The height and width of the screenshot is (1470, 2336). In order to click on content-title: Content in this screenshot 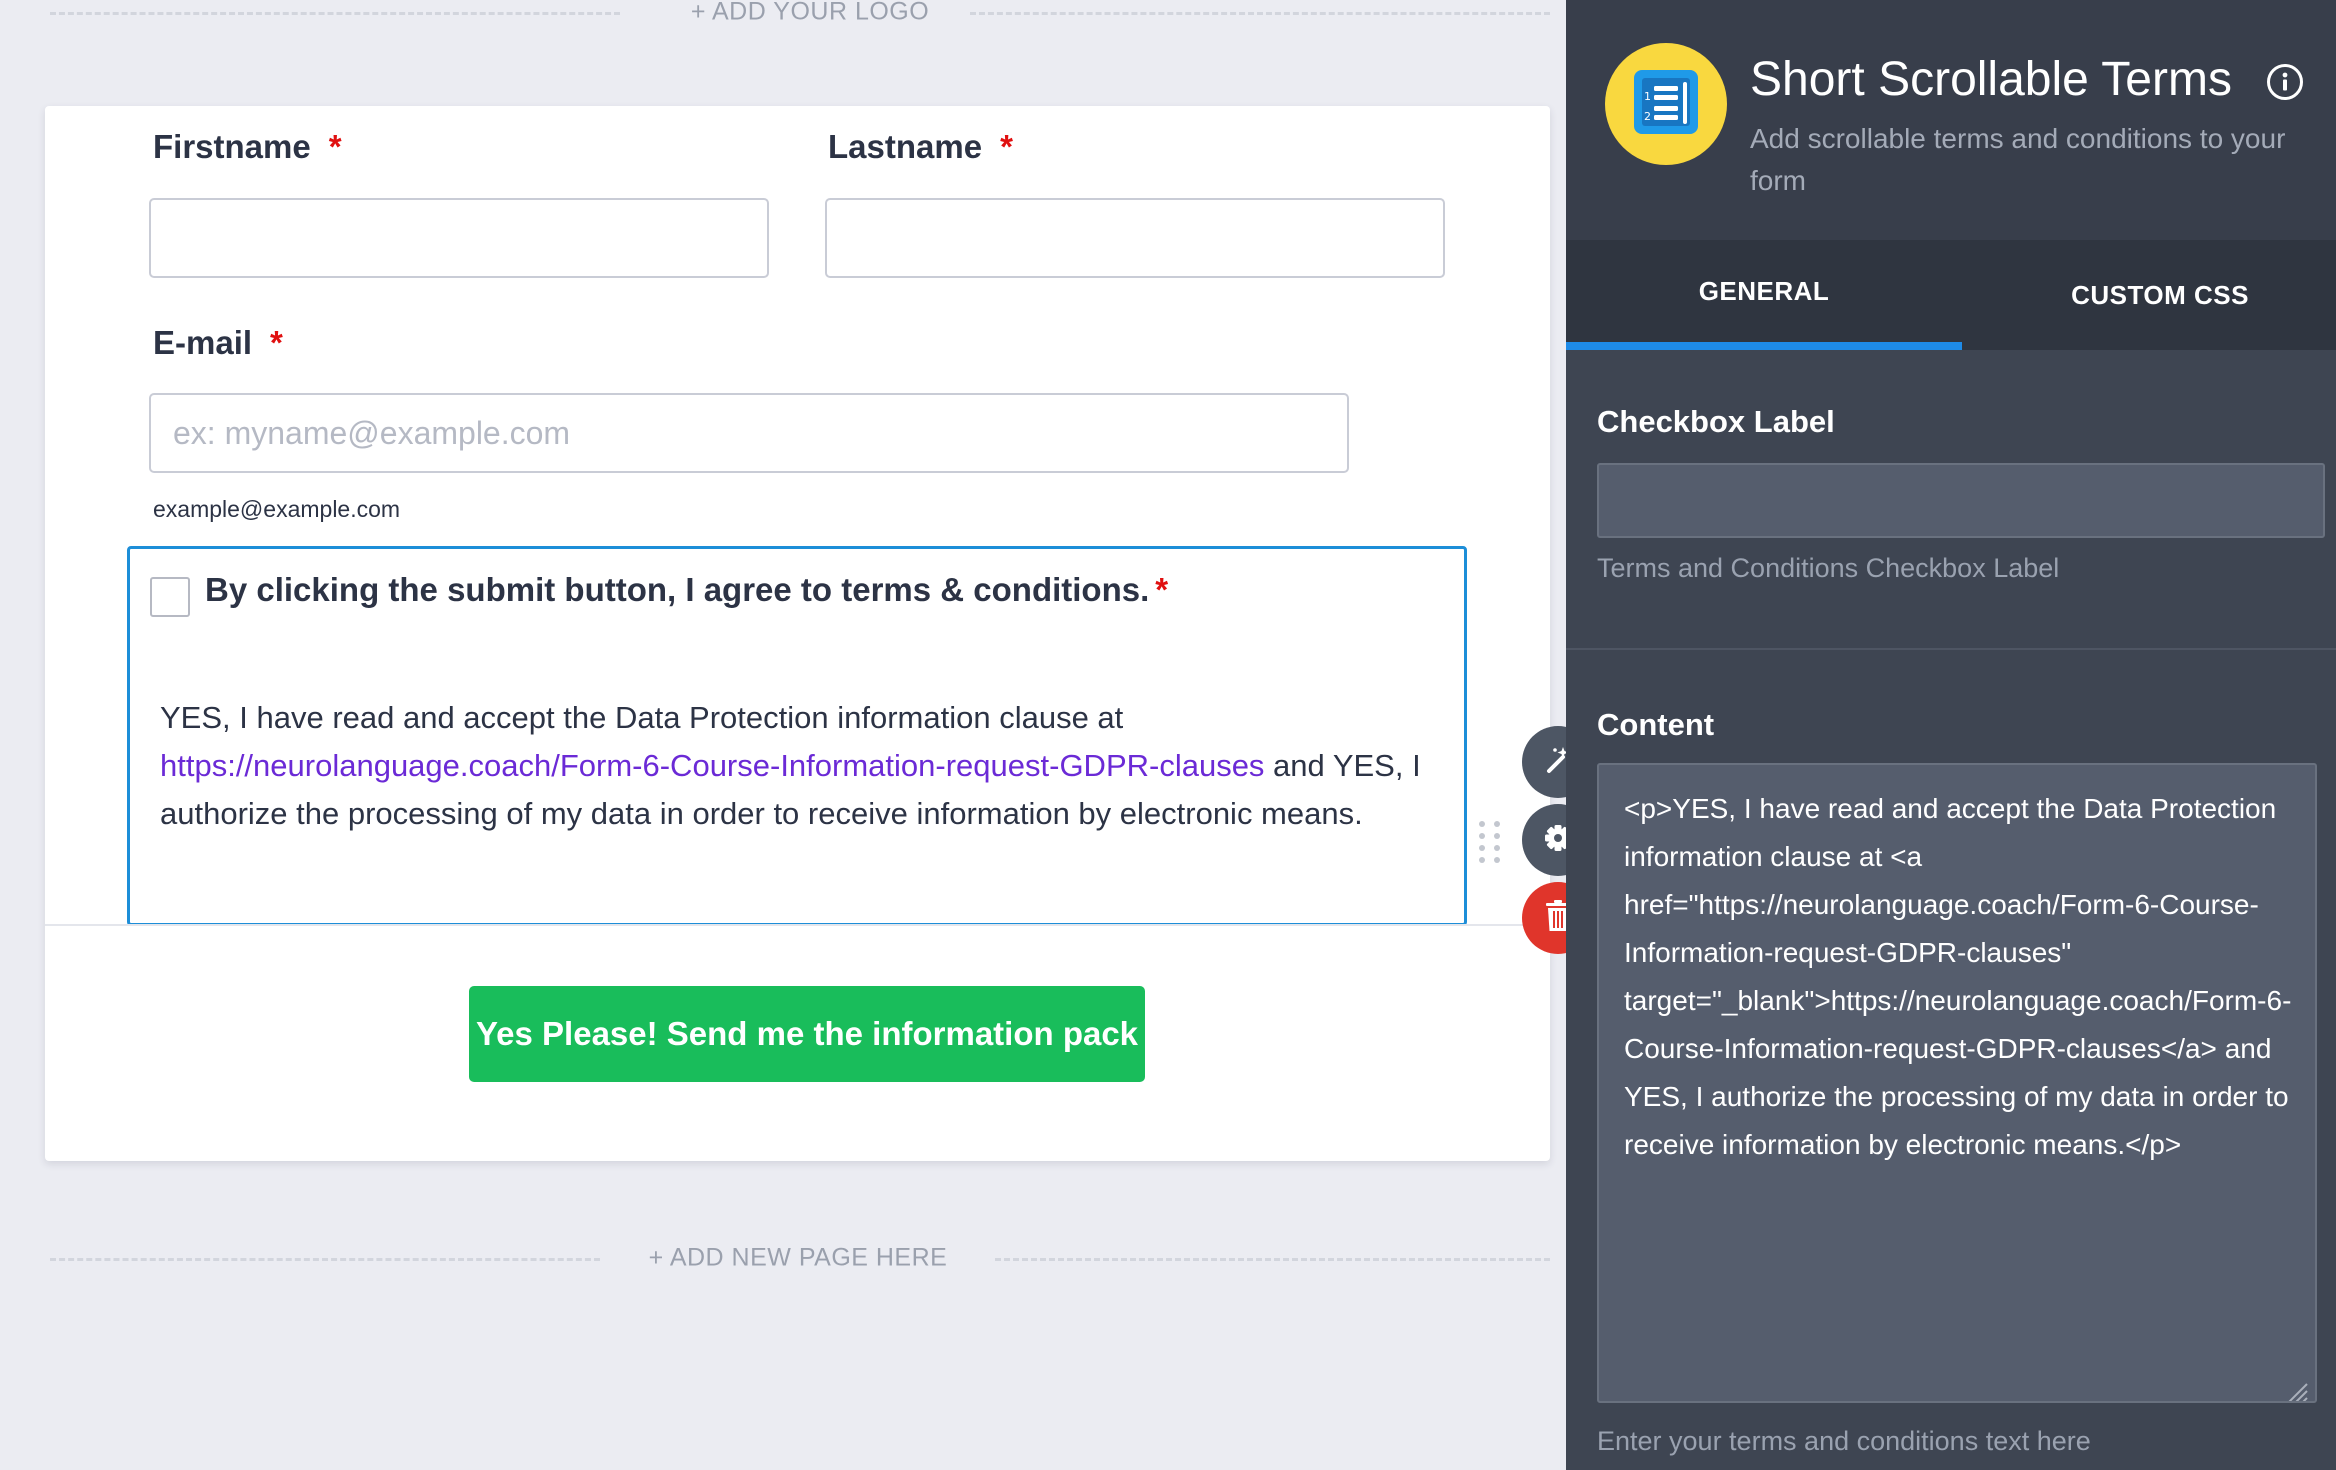, I will do `click(1656, 724)`.